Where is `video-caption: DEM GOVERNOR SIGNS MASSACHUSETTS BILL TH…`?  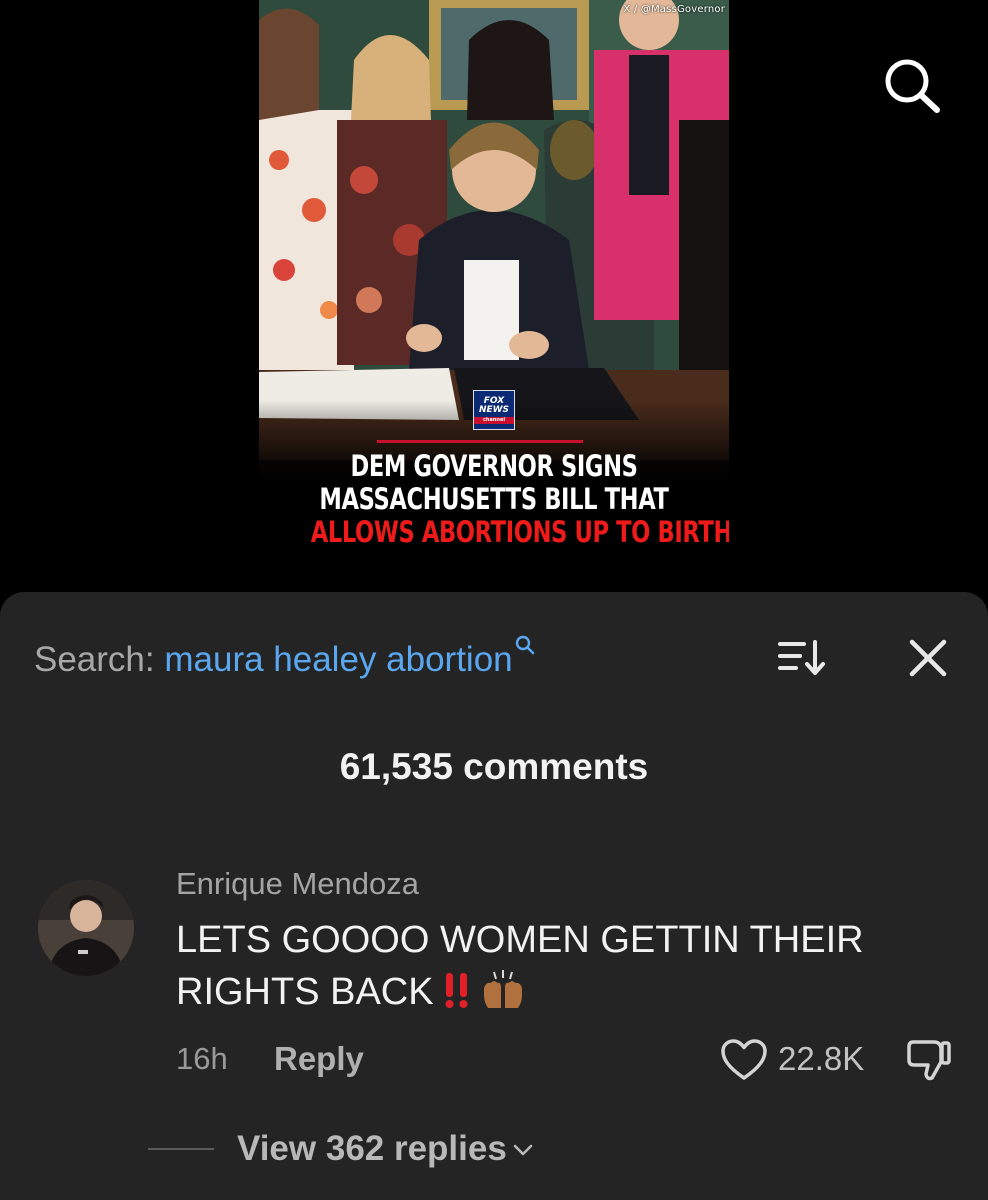
video-caption: DEM GOVERNOR SIGNS MASSACHUSETTS BILL TH… is located at coordinates (519, 499).